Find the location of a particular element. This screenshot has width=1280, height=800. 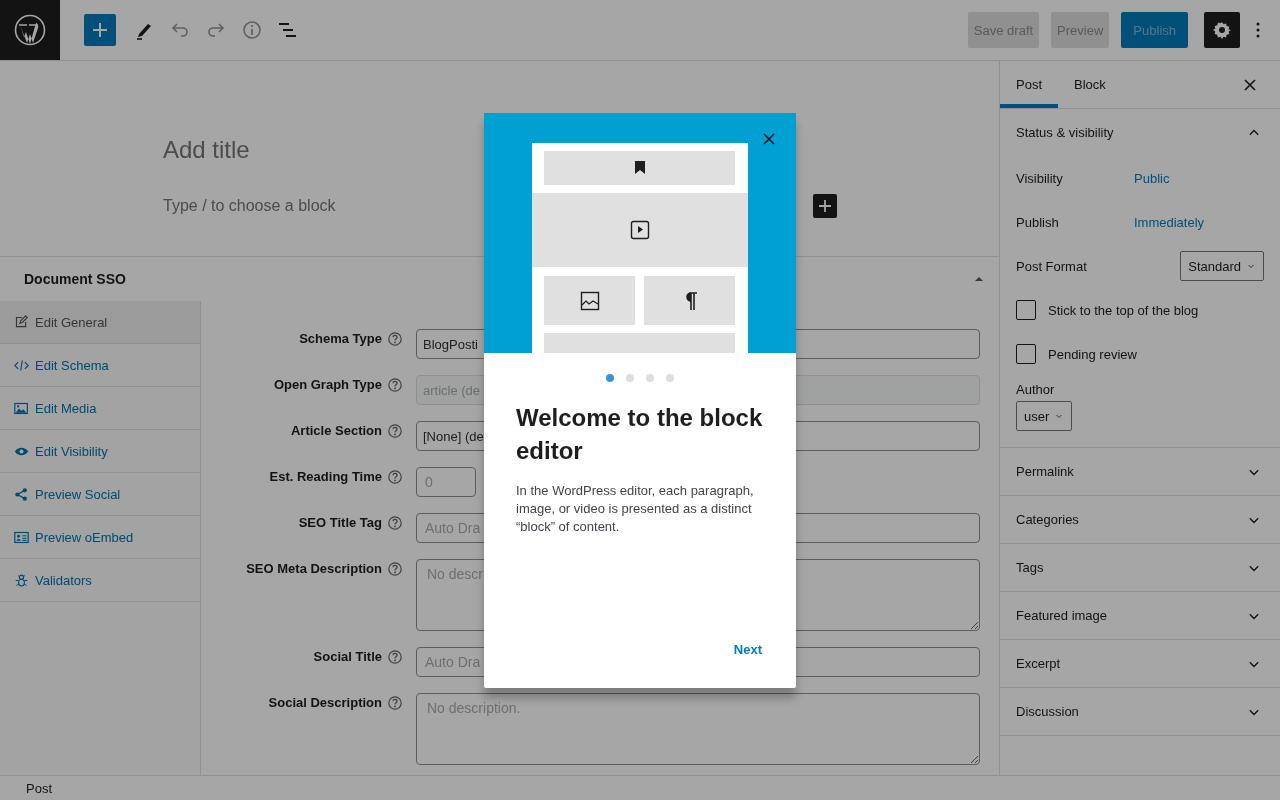

setting-label: Visibility is located at coordinates (1040, 178).